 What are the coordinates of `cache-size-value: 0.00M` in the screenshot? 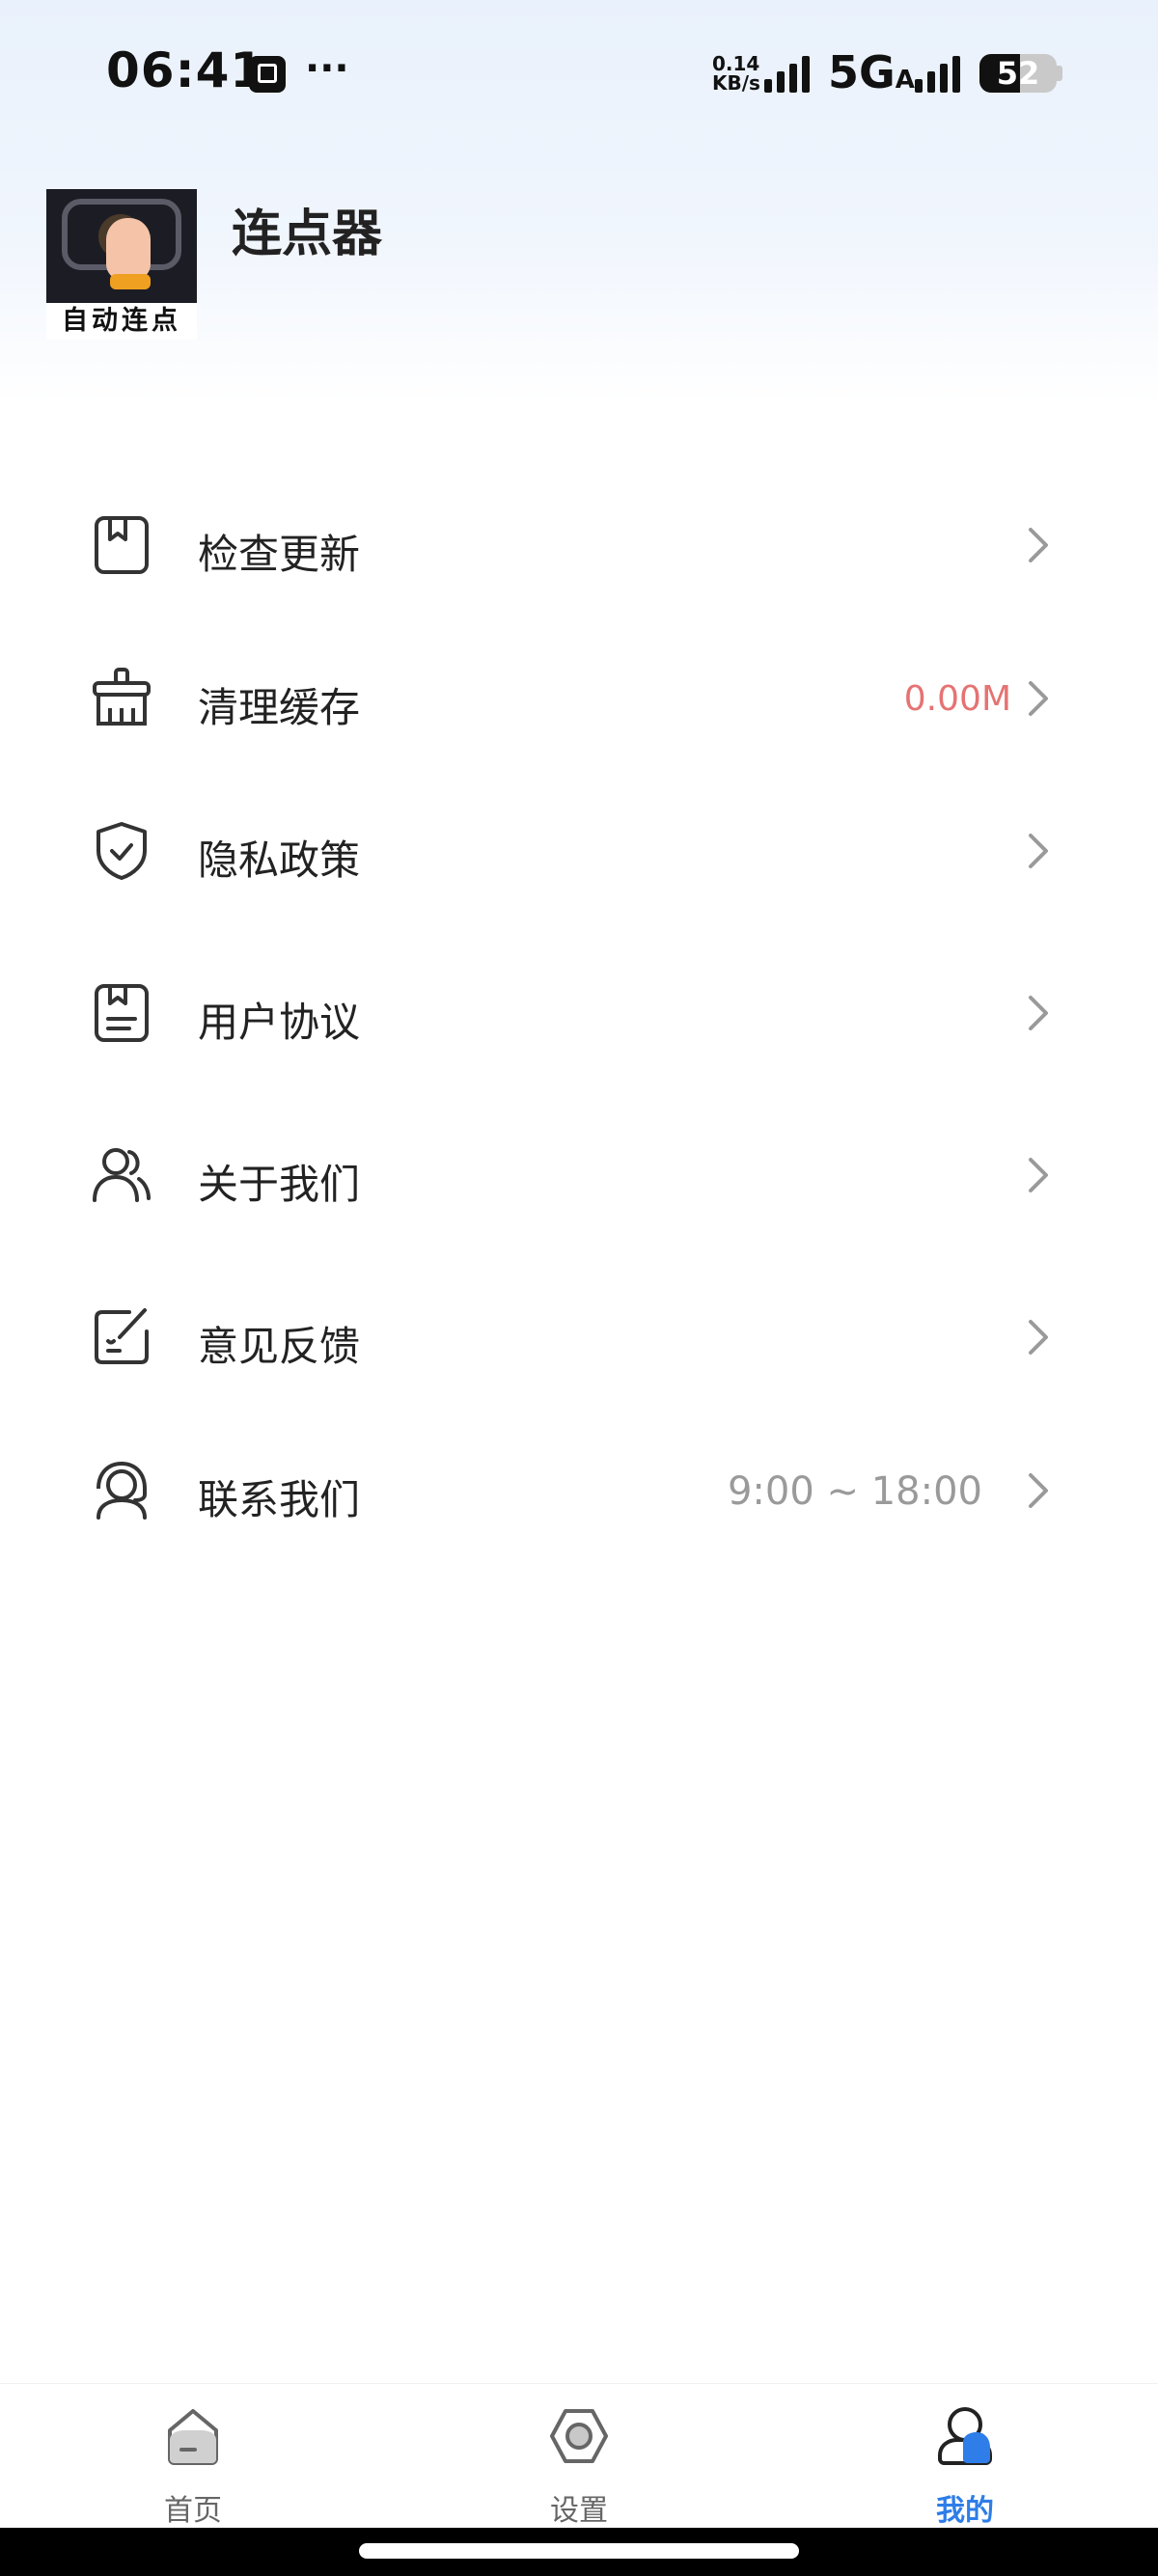 It's located at (957, 699).